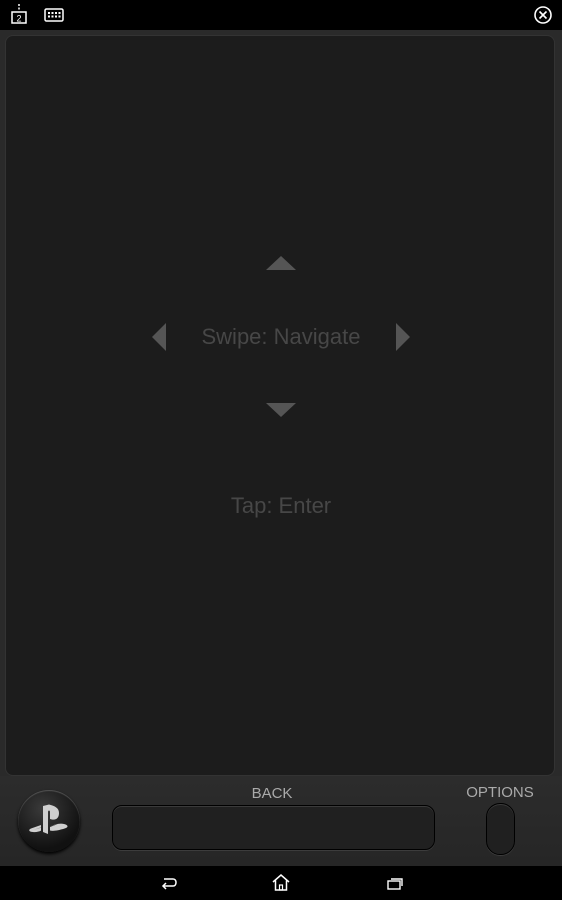  What do you see at coordinates (281, 505) in the screenshot?
I see `tap-hint: Tap: Enter` at bounding box center [281, 505].